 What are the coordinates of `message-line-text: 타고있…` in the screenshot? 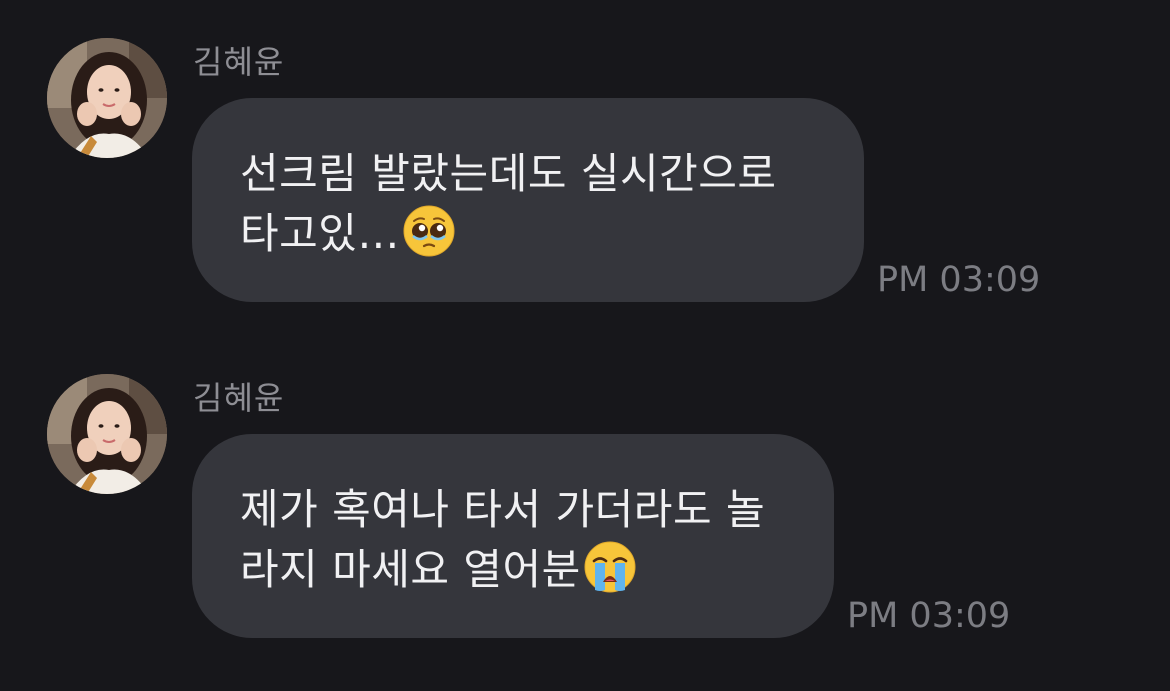 It's located at (320, 233).